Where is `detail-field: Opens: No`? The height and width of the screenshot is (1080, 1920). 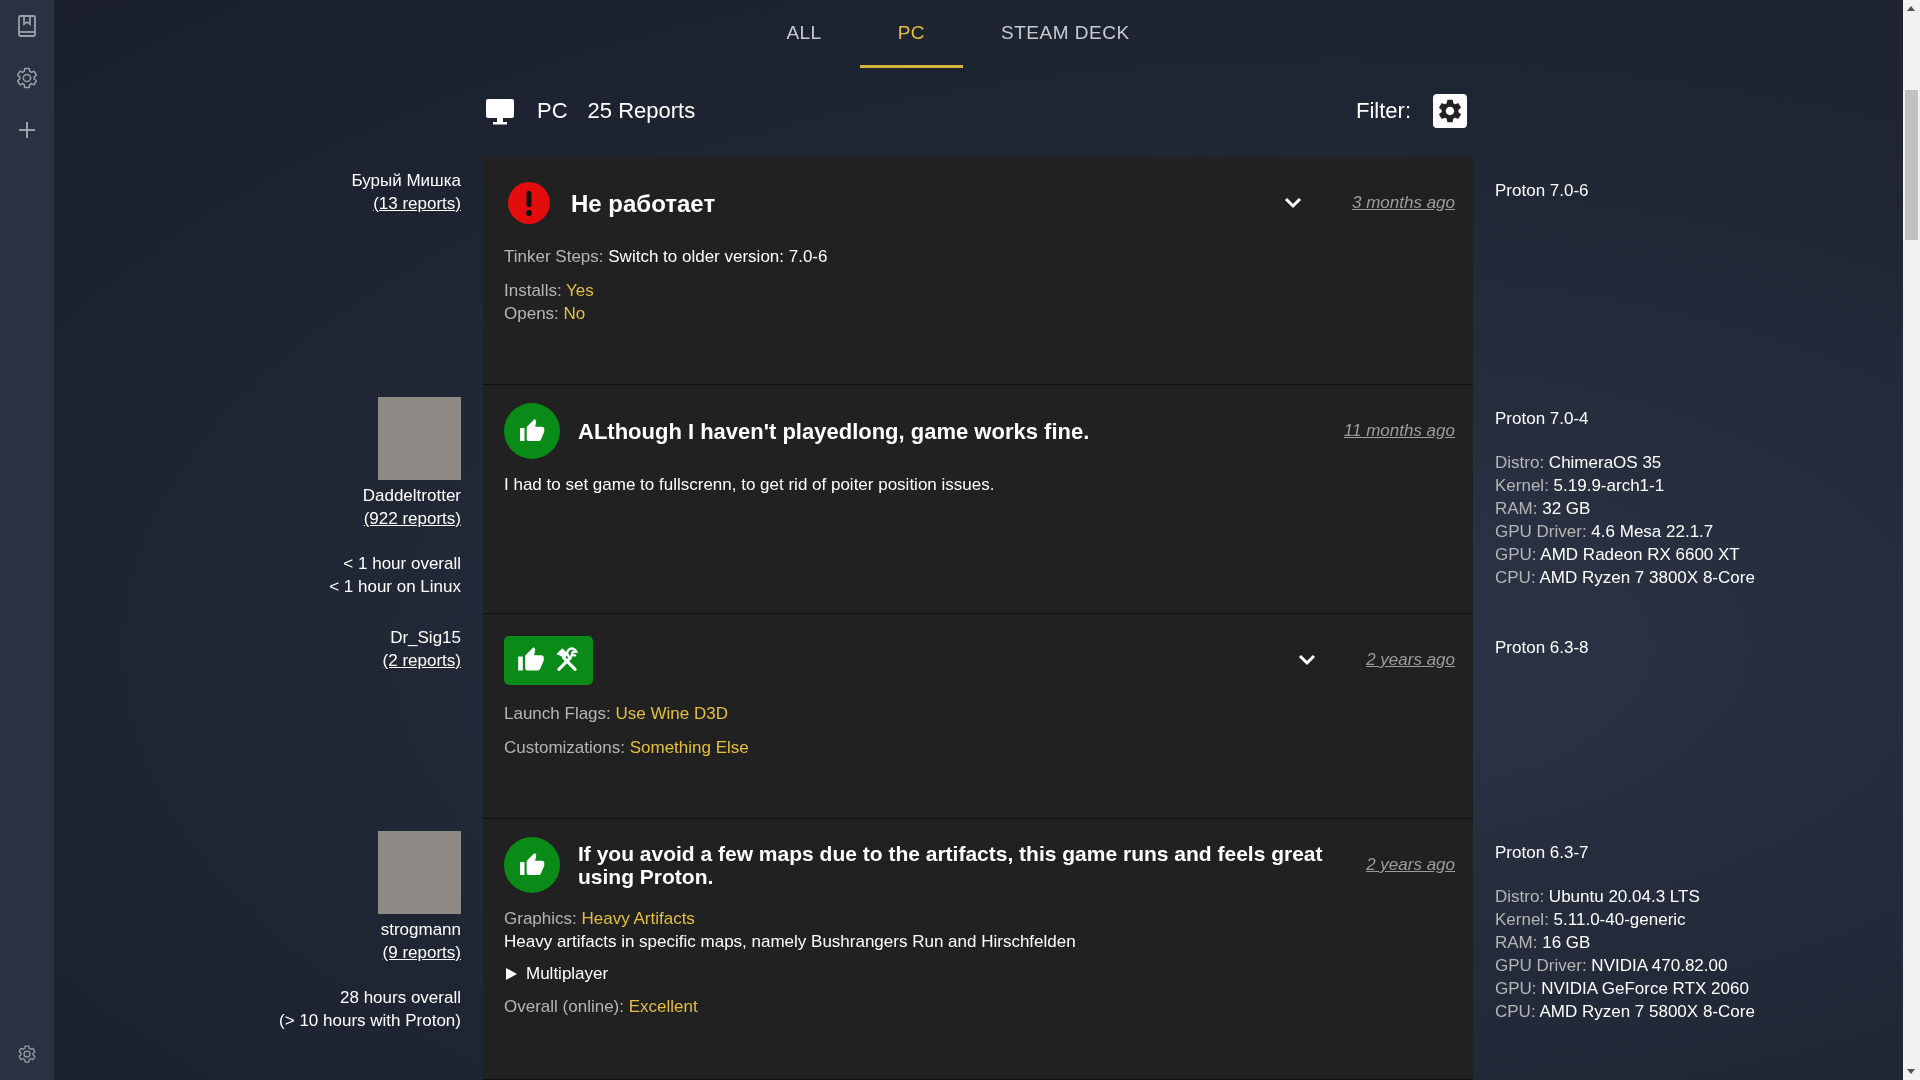 detail-field: Opens: No is located at coordinates (979, 313).